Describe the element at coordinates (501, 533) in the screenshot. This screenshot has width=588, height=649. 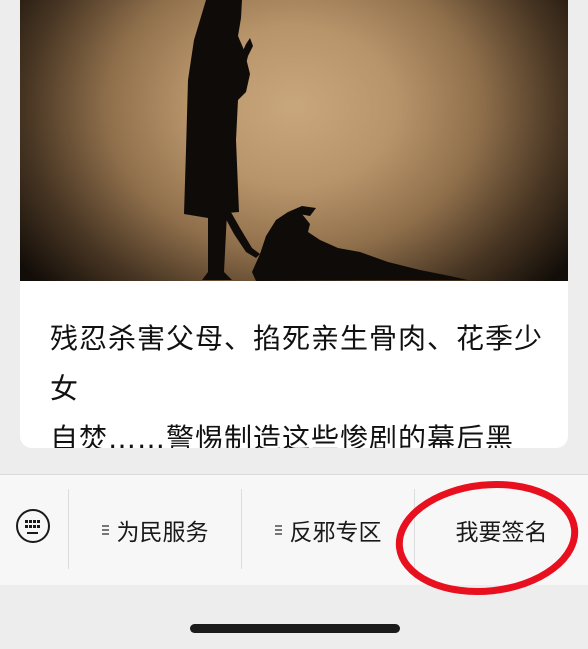
I see `menu-item-label: 我要签名` at that location.